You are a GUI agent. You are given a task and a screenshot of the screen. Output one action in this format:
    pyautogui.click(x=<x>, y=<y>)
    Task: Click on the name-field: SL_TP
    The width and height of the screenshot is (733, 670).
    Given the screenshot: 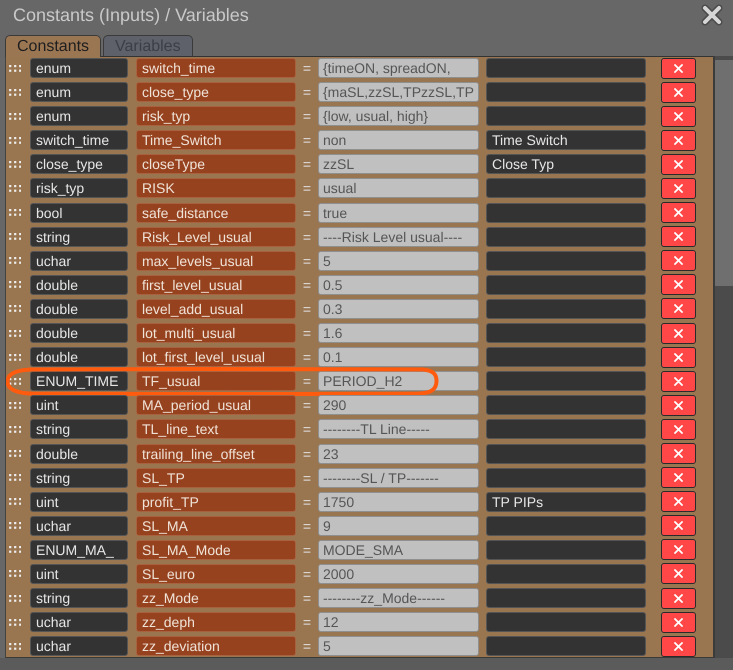 What is the action you would take?
    pyautogui.click(x=216, y=478)
    